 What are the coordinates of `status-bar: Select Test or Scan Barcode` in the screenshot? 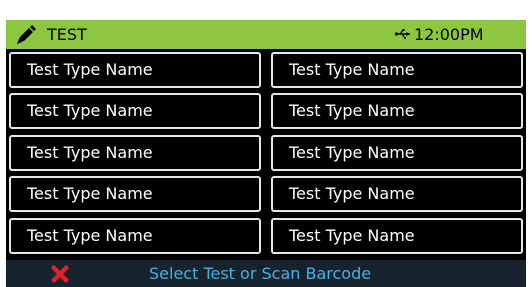 It's located at (266, 273).